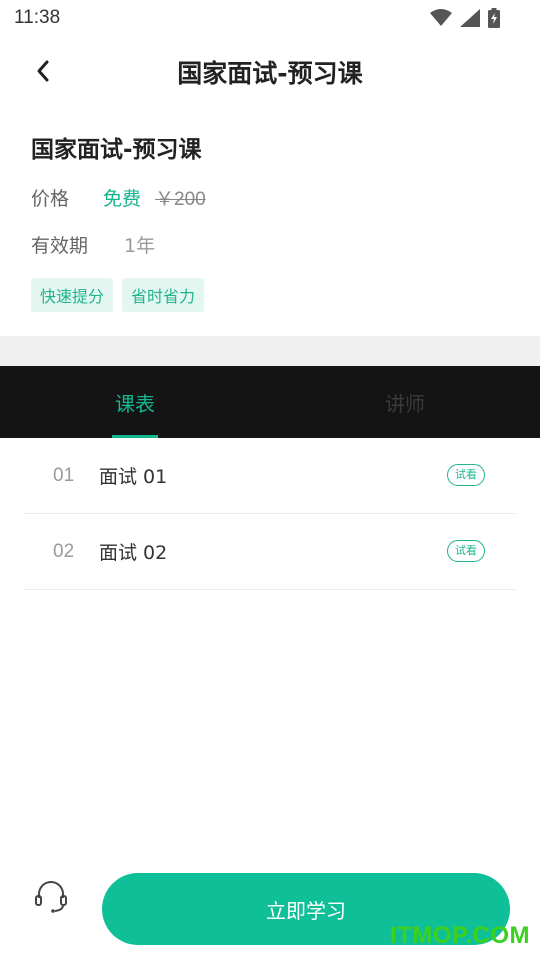 This screenshot has width=540, height=960. I want to click on lesson-list: 01 面试 01 试看 02 面试 02 试看, so click(270, 514).